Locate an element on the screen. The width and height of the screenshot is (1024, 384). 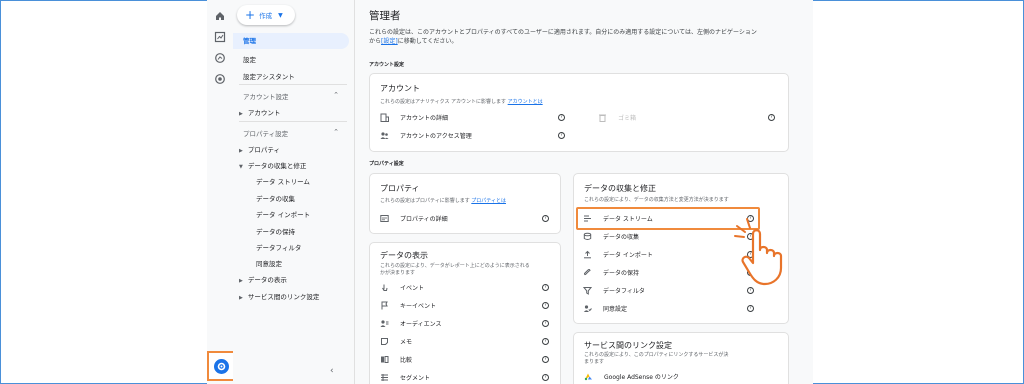
nav-item-data-retention: データの保持 is located at coordinates (275, 231).